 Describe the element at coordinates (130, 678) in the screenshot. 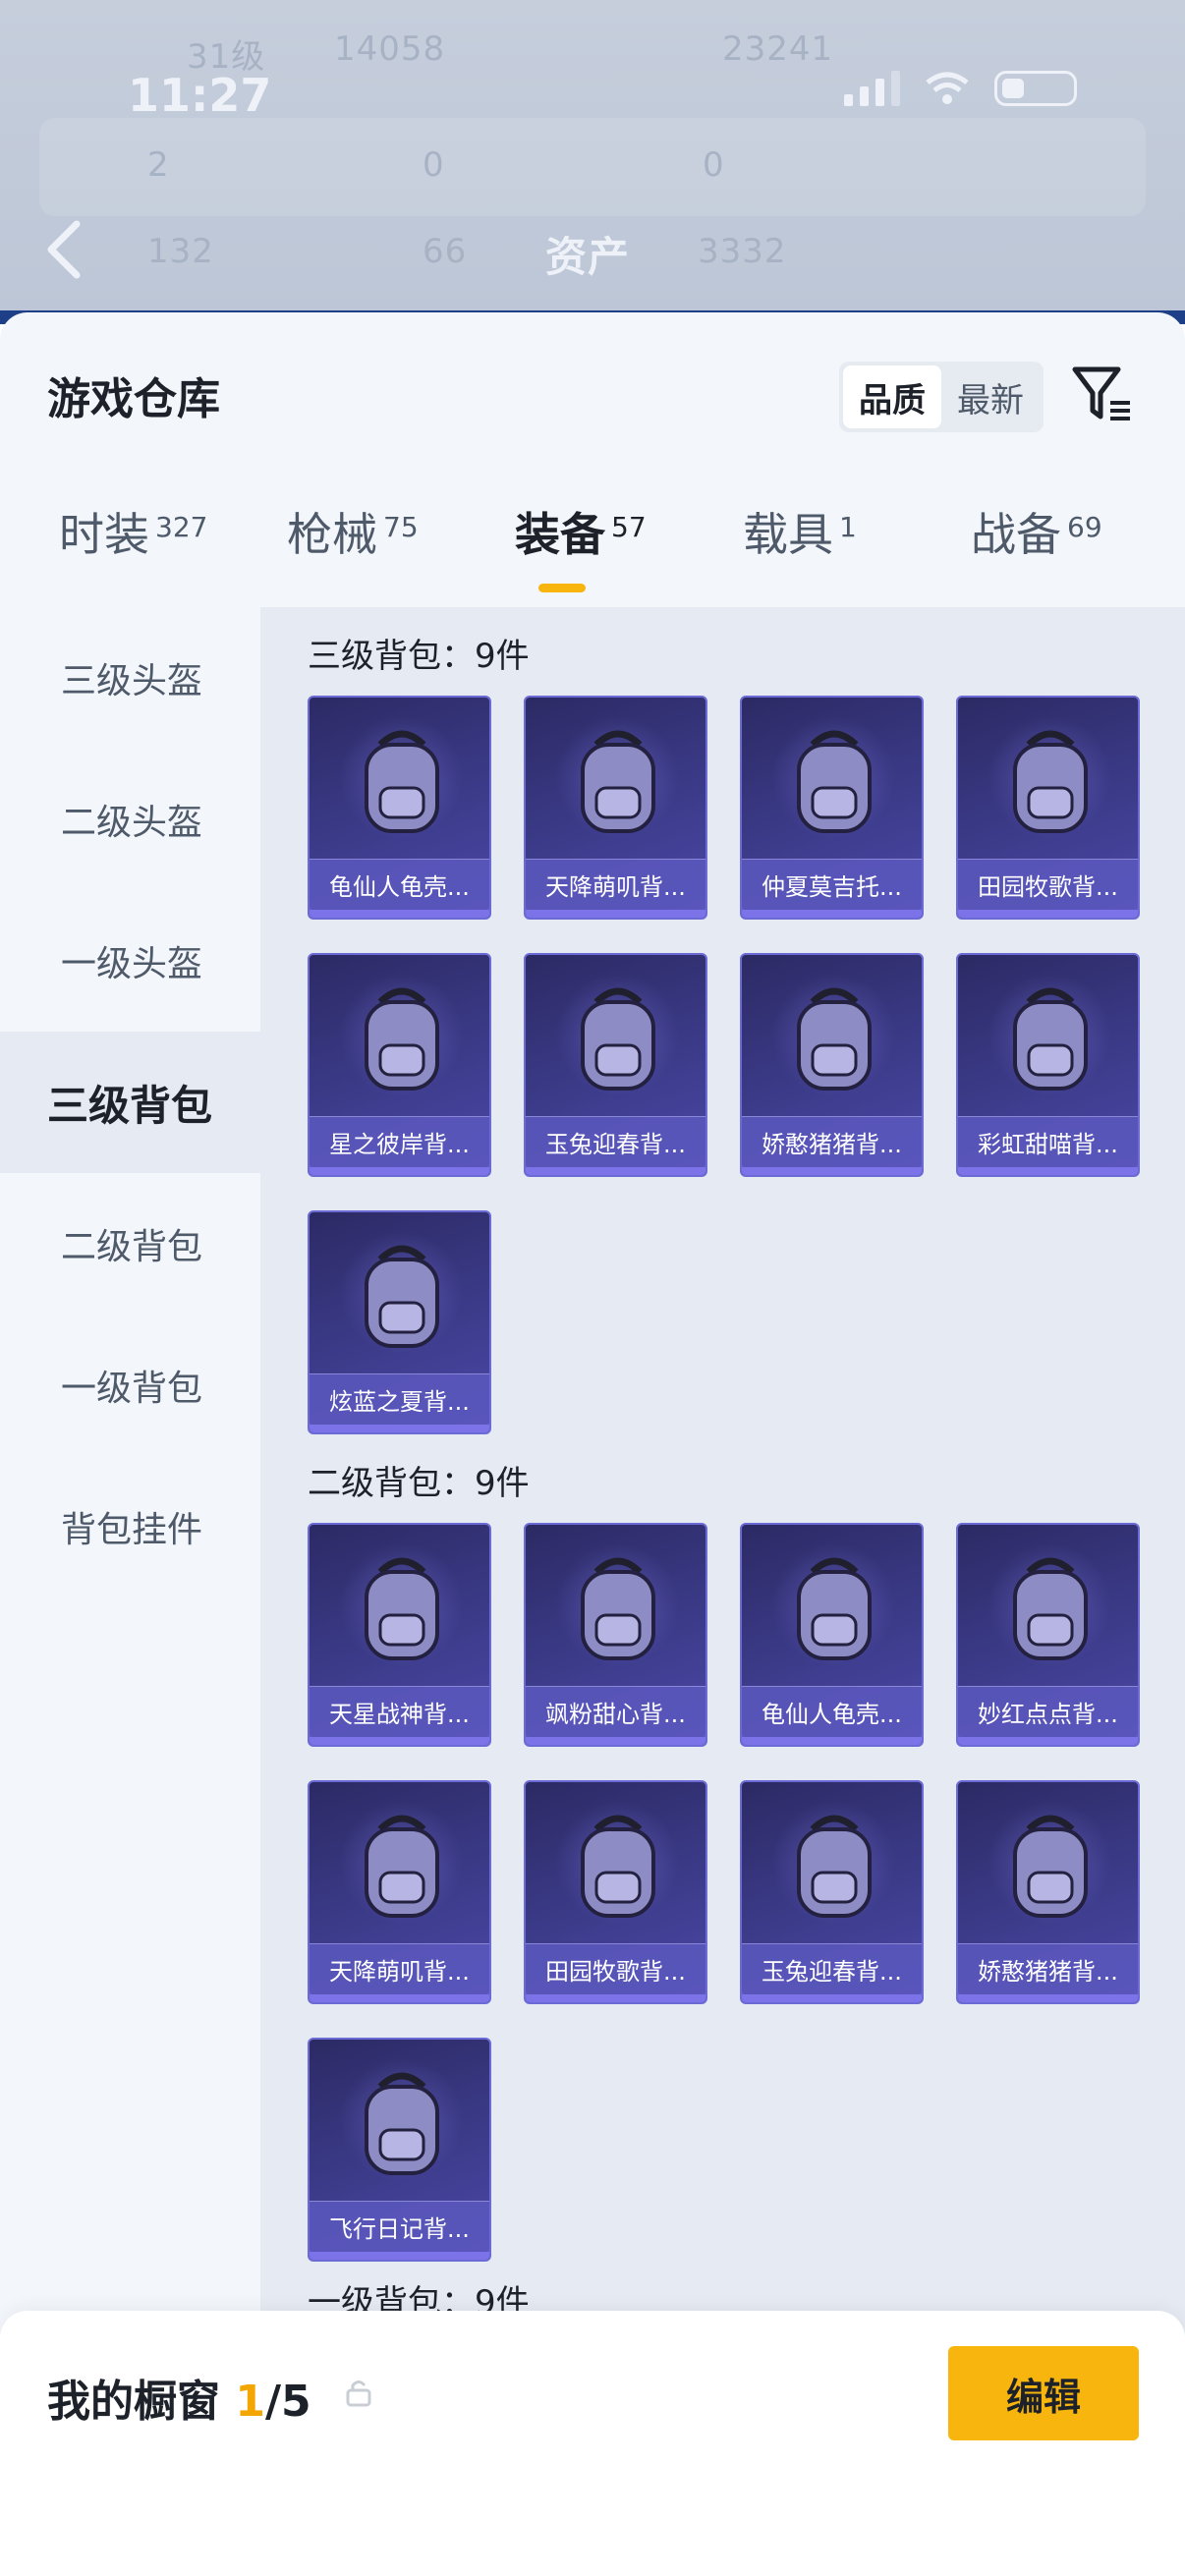

I see `sidebar-item-helmet-3: 三级头盔` at that location.